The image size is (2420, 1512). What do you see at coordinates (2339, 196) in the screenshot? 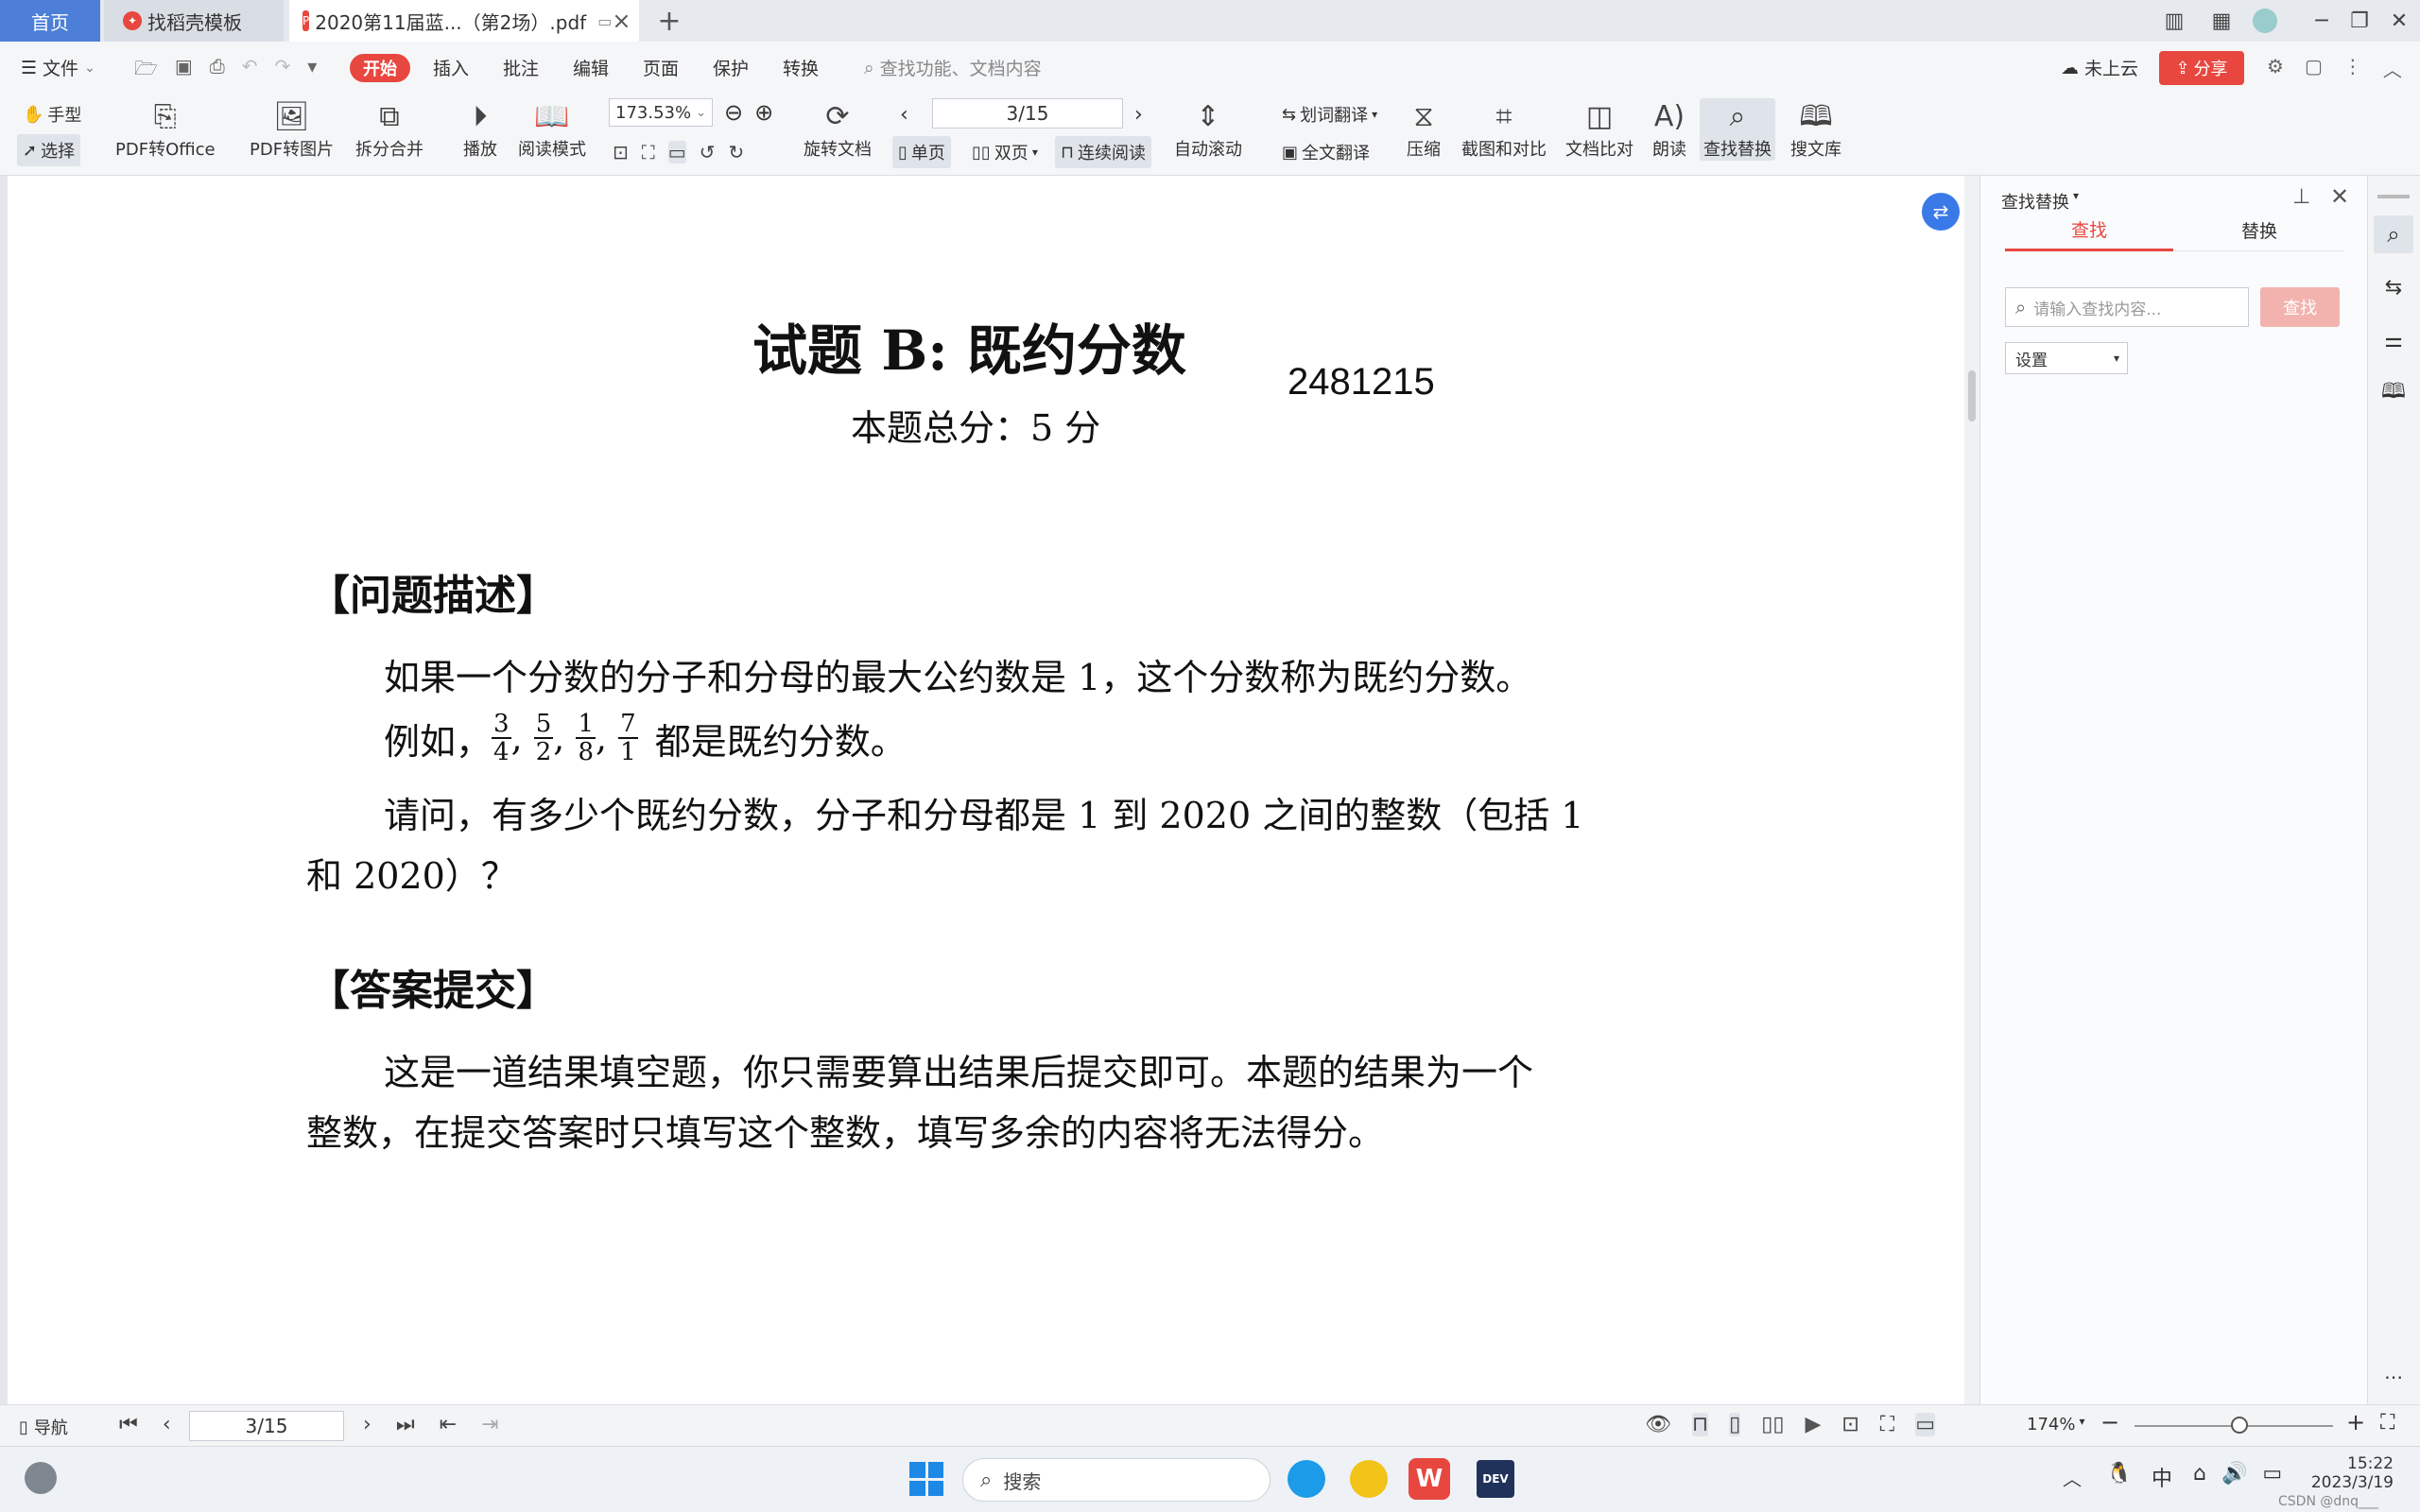
I see `close-panel-icon: ✕` at bounding box center [2339, 196].